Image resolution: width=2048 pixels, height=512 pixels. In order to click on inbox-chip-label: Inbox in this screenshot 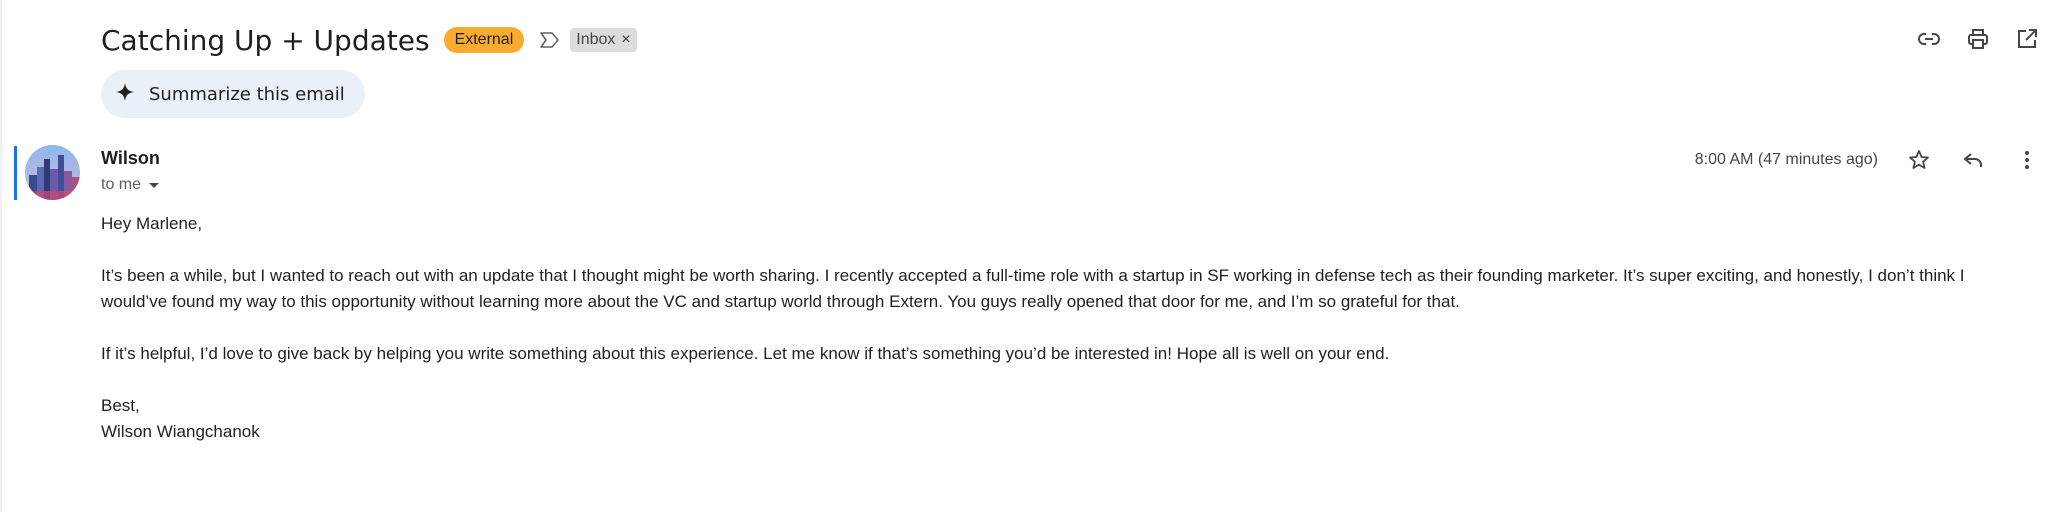, I will do `click(596, 39)`.